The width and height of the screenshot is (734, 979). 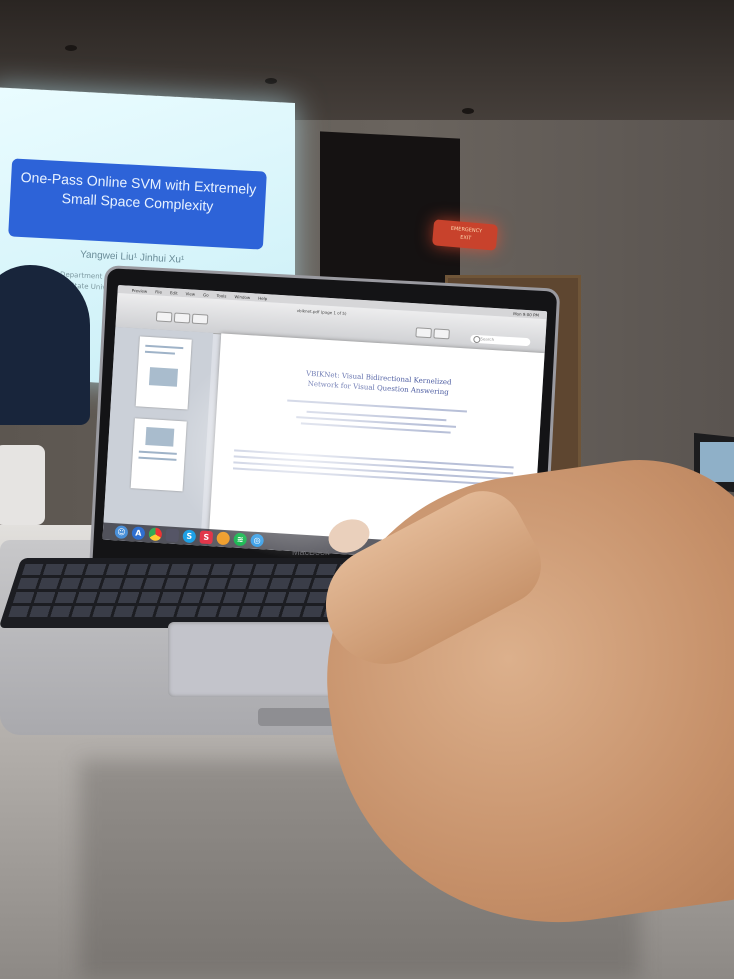 I want to click on markup-button, so click(x=441, y=334).